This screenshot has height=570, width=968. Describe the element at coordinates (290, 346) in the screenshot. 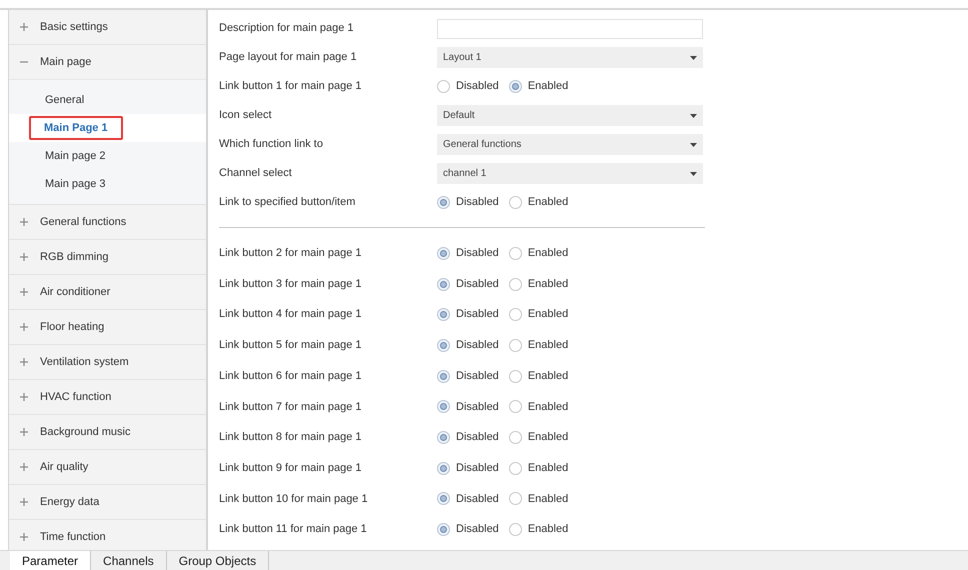

I see `parameter-label: Link button 5 for main page 1` at that location.